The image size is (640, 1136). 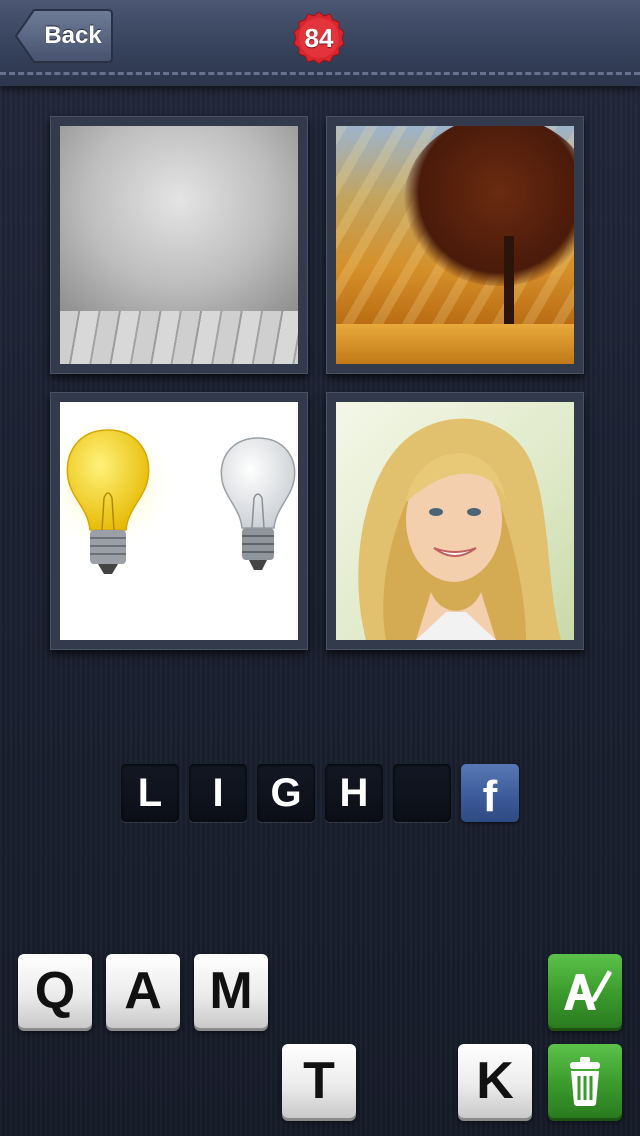 I want to click on reveal-letter-button, so click(x=585, y=991).